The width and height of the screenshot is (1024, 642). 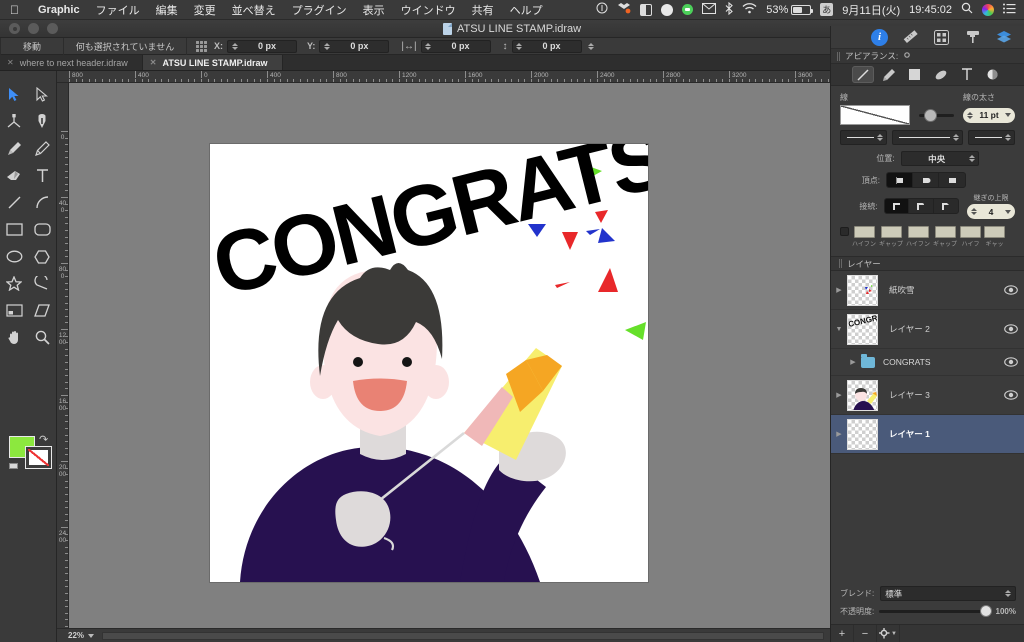 I want to click on default-colors-icon, so click(x=13, y=466).